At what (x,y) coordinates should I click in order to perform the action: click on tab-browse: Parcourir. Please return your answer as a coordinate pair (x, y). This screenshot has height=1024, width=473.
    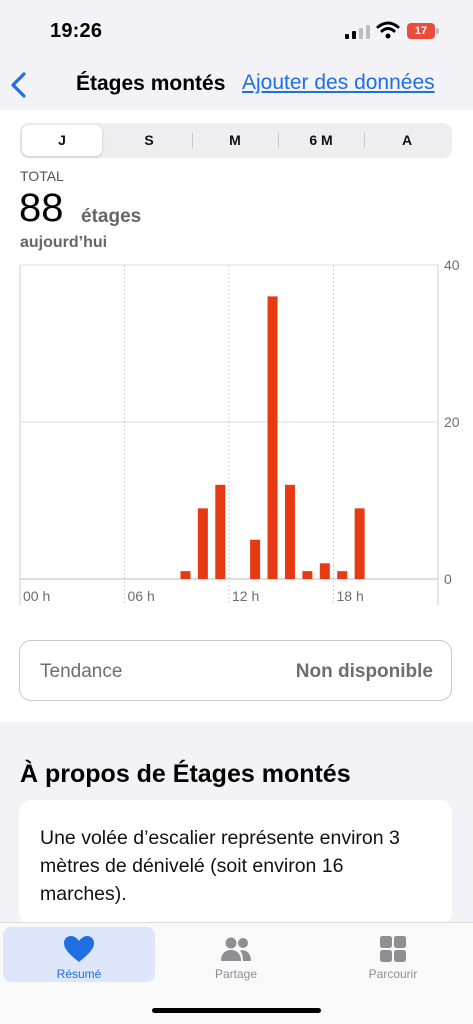
    Looking at the image, I should click on (393, 954).